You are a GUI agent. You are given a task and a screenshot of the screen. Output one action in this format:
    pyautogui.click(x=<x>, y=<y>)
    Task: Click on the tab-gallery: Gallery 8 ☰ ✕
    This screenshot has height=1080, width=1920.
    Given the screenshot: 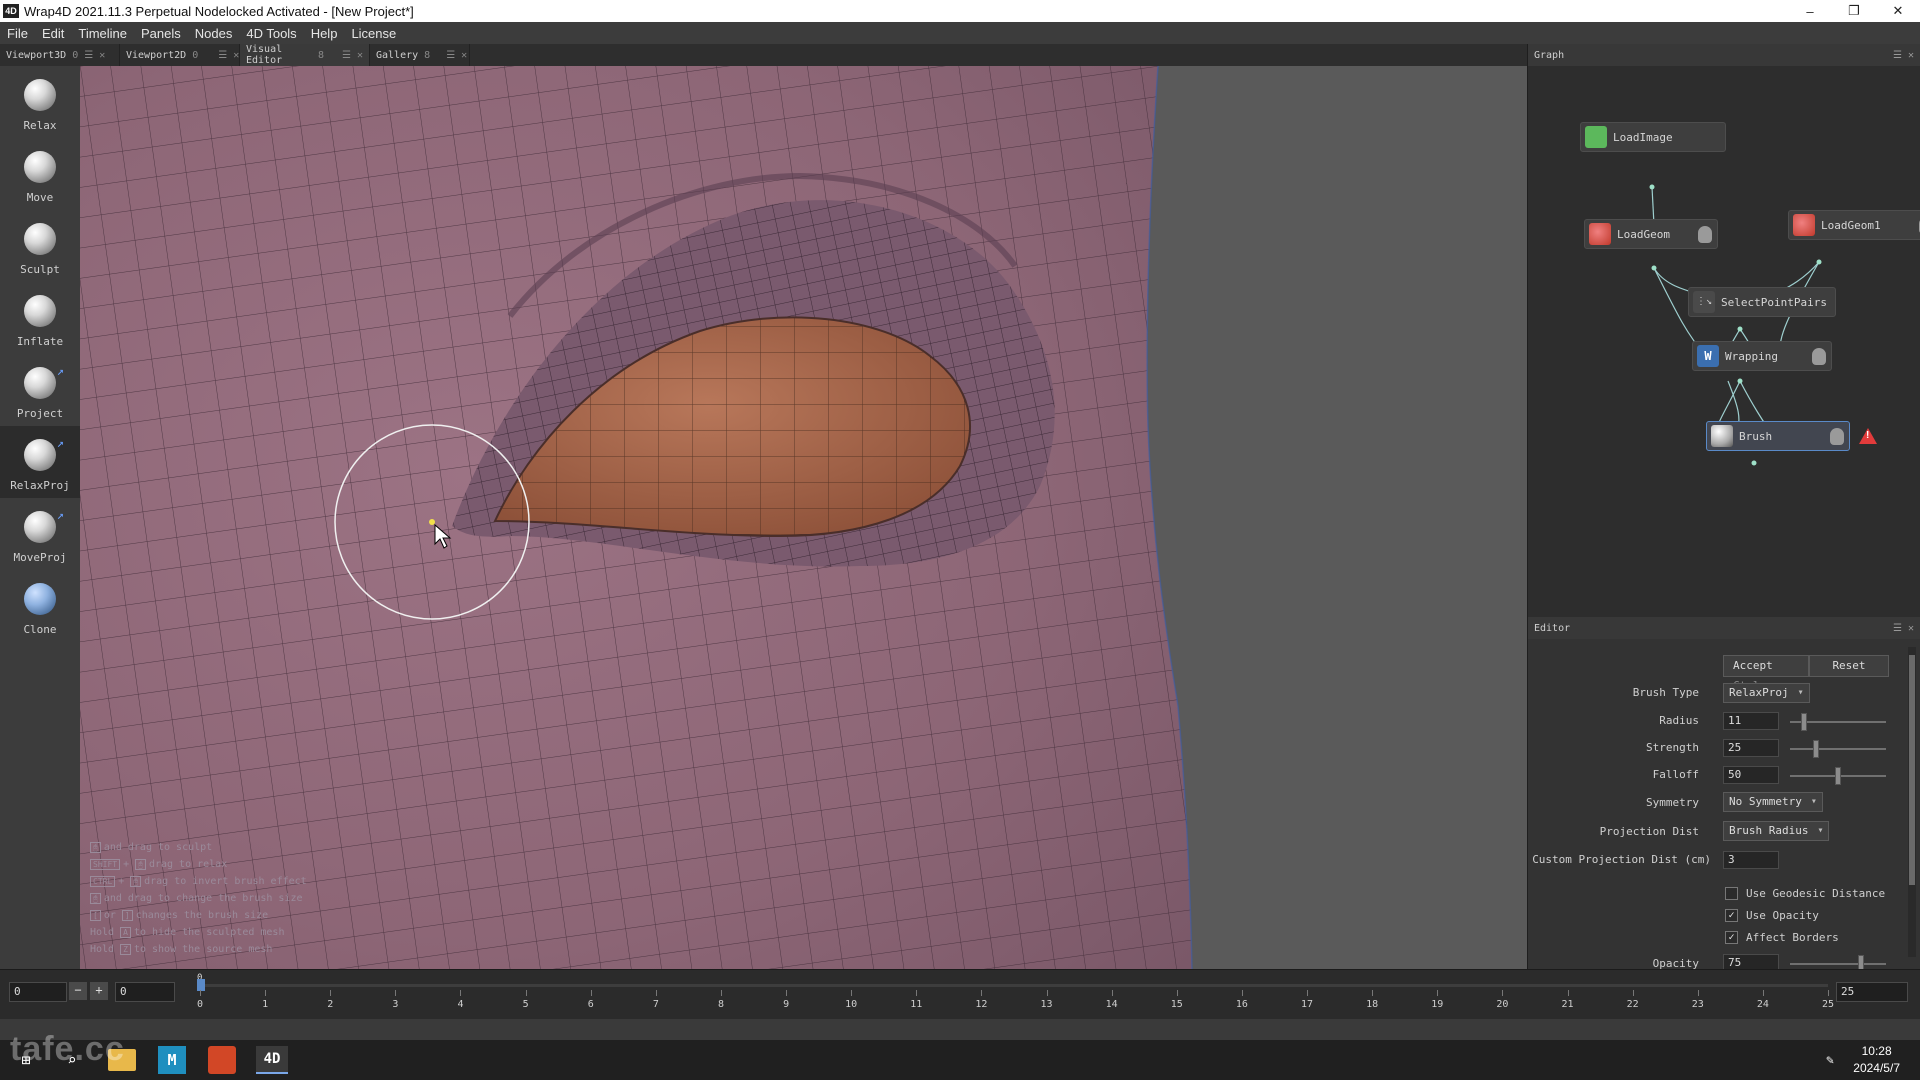 What is the action you would take?
    pyautogui.click(x=420, y=55)
    